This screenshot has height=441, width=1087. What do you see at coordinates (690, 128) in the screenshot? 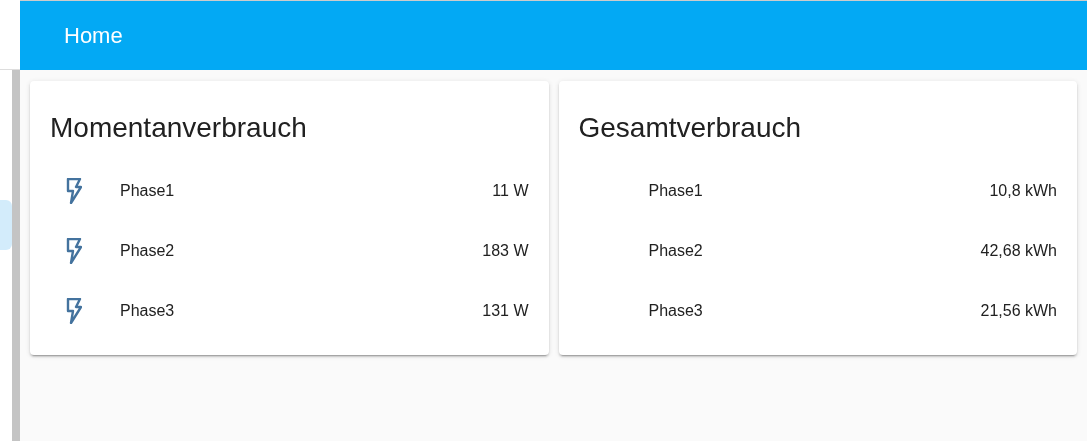
I see `card-title: Gesamtverbrauch` at bounding box center [690, 128].